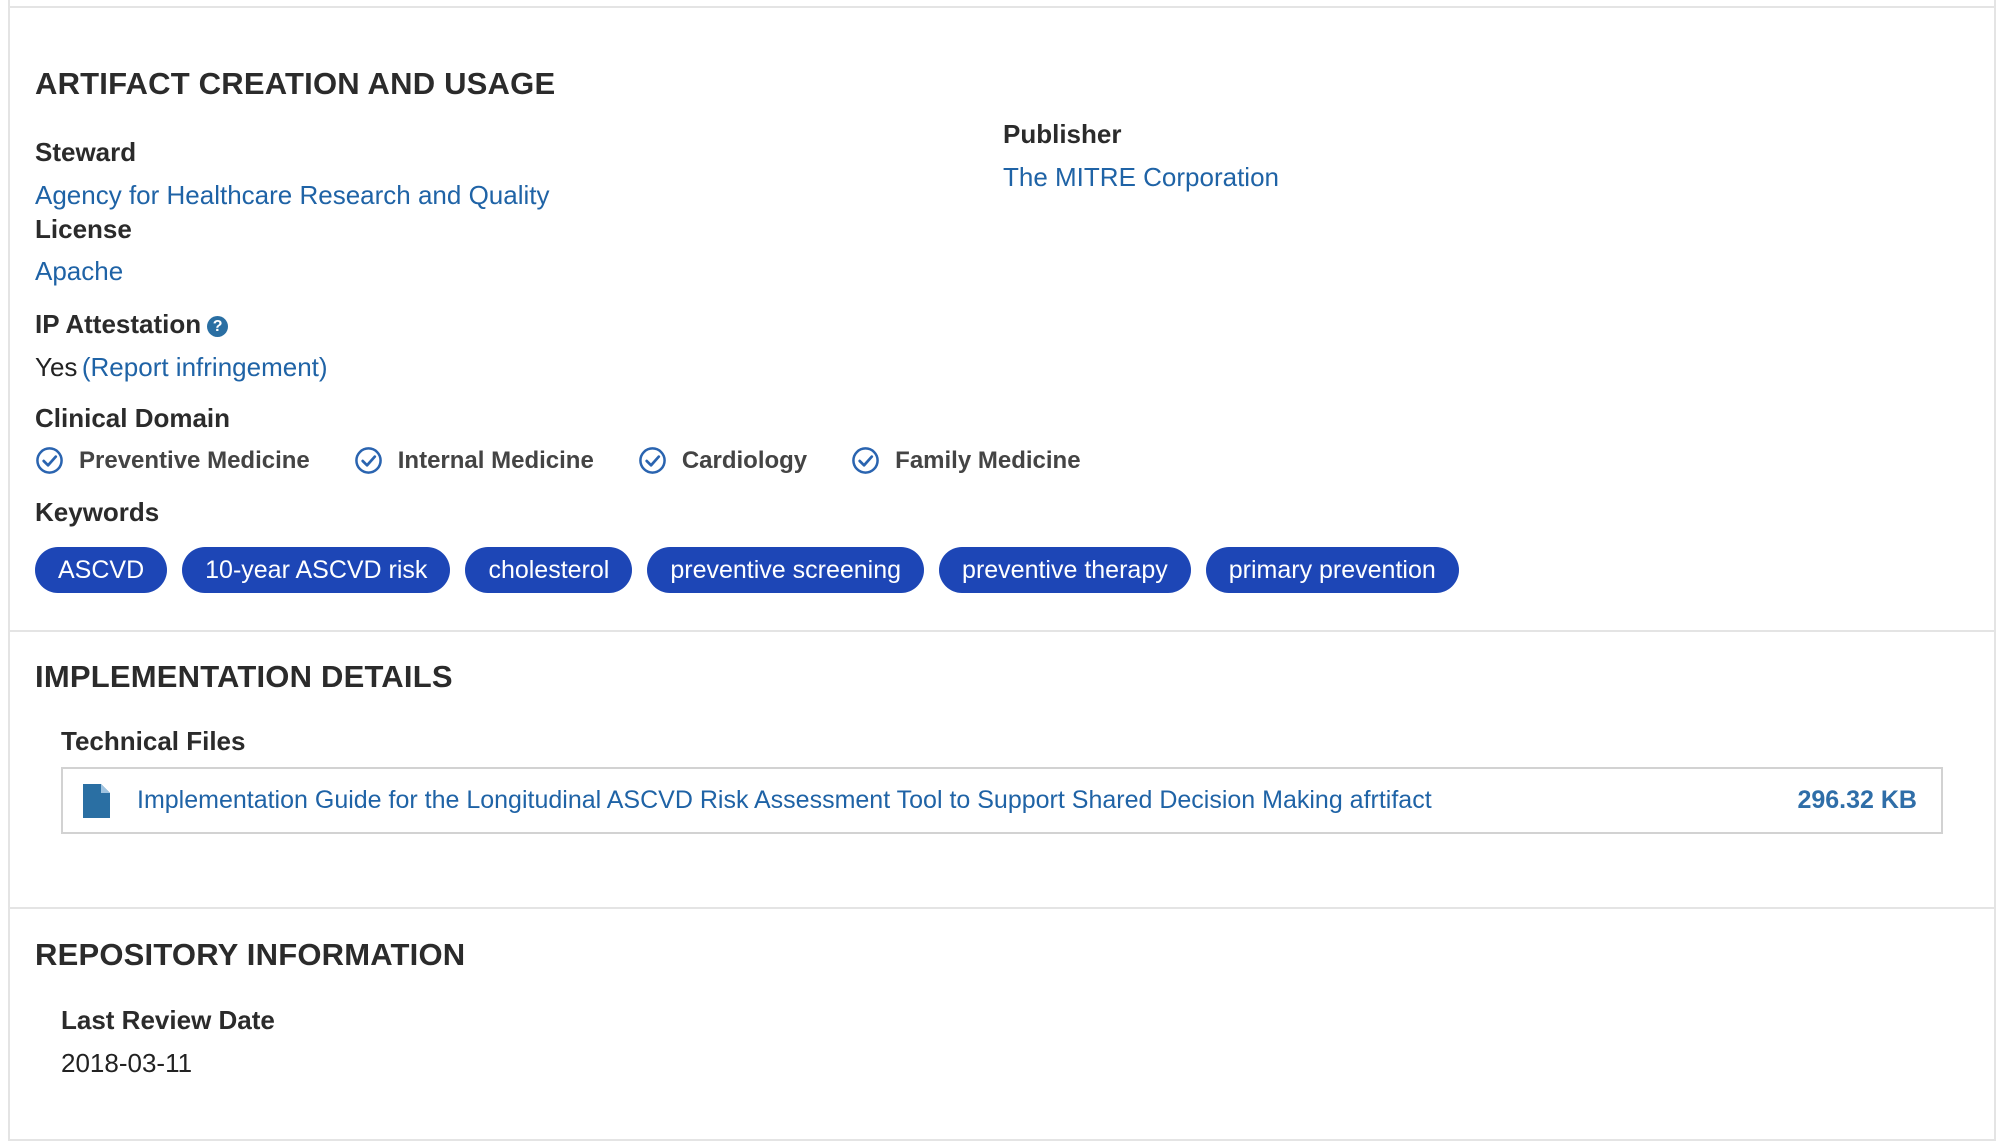 This screenshot has width=2000, height=1141. What do you see at coordinates (127, 1063) in the screenshot?
I see `last-review-date-value: 2018-03-11` at bounding box center [127, 1063].